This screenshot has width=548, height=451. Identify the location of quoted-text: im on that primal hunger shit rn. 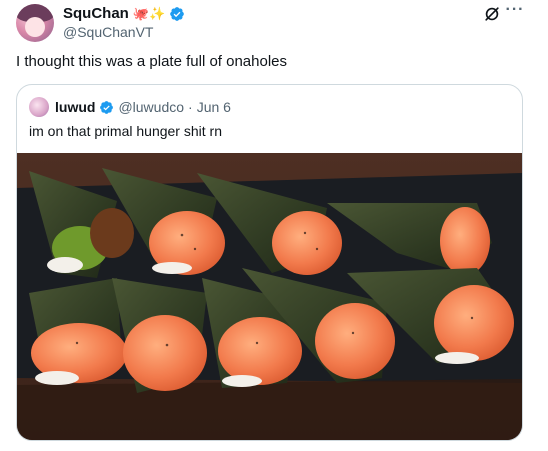
(125, 131).